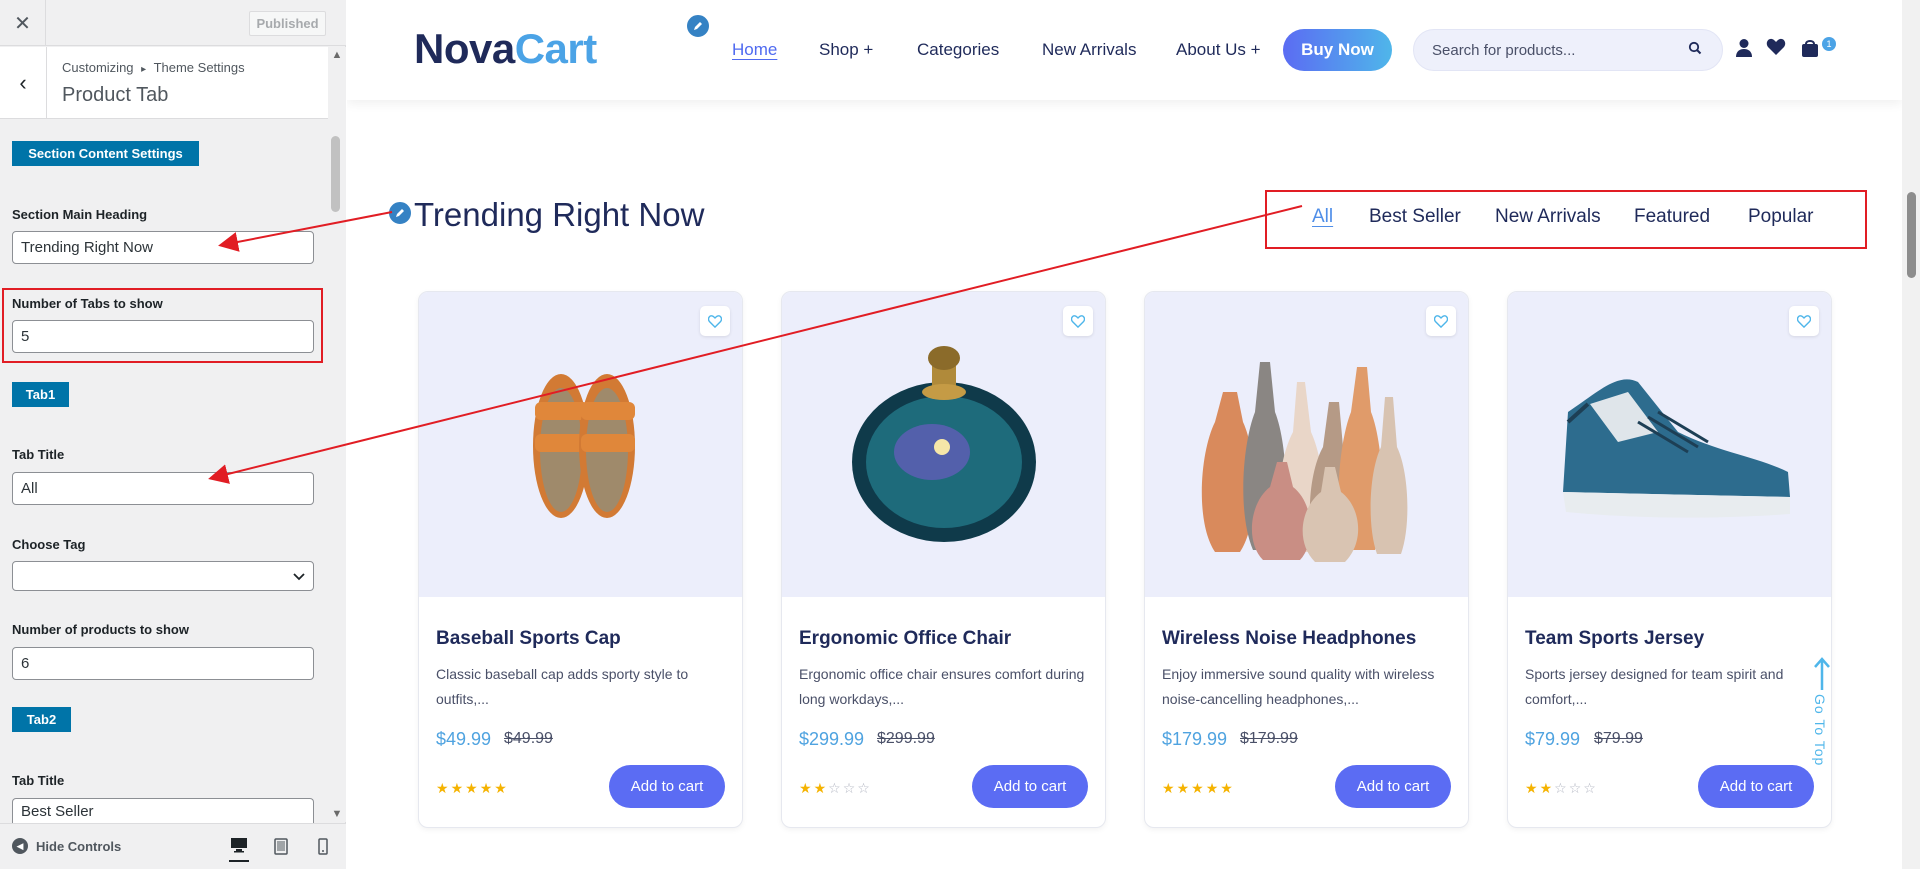 This screenshot has height=869, width=1920. I want to click on hide-controls-button: ◀ Hide Controls, so click(66, 846).